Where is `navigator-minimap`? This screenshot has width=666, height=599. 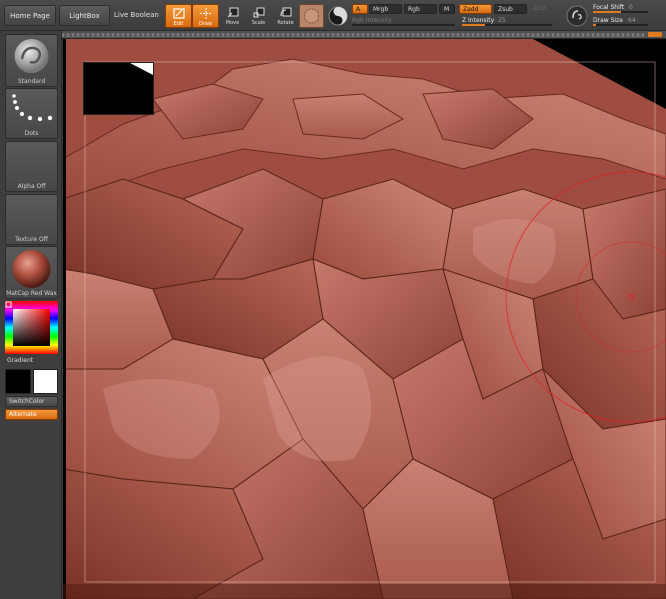 navigator-minimap is located at coordinates (118, 88).